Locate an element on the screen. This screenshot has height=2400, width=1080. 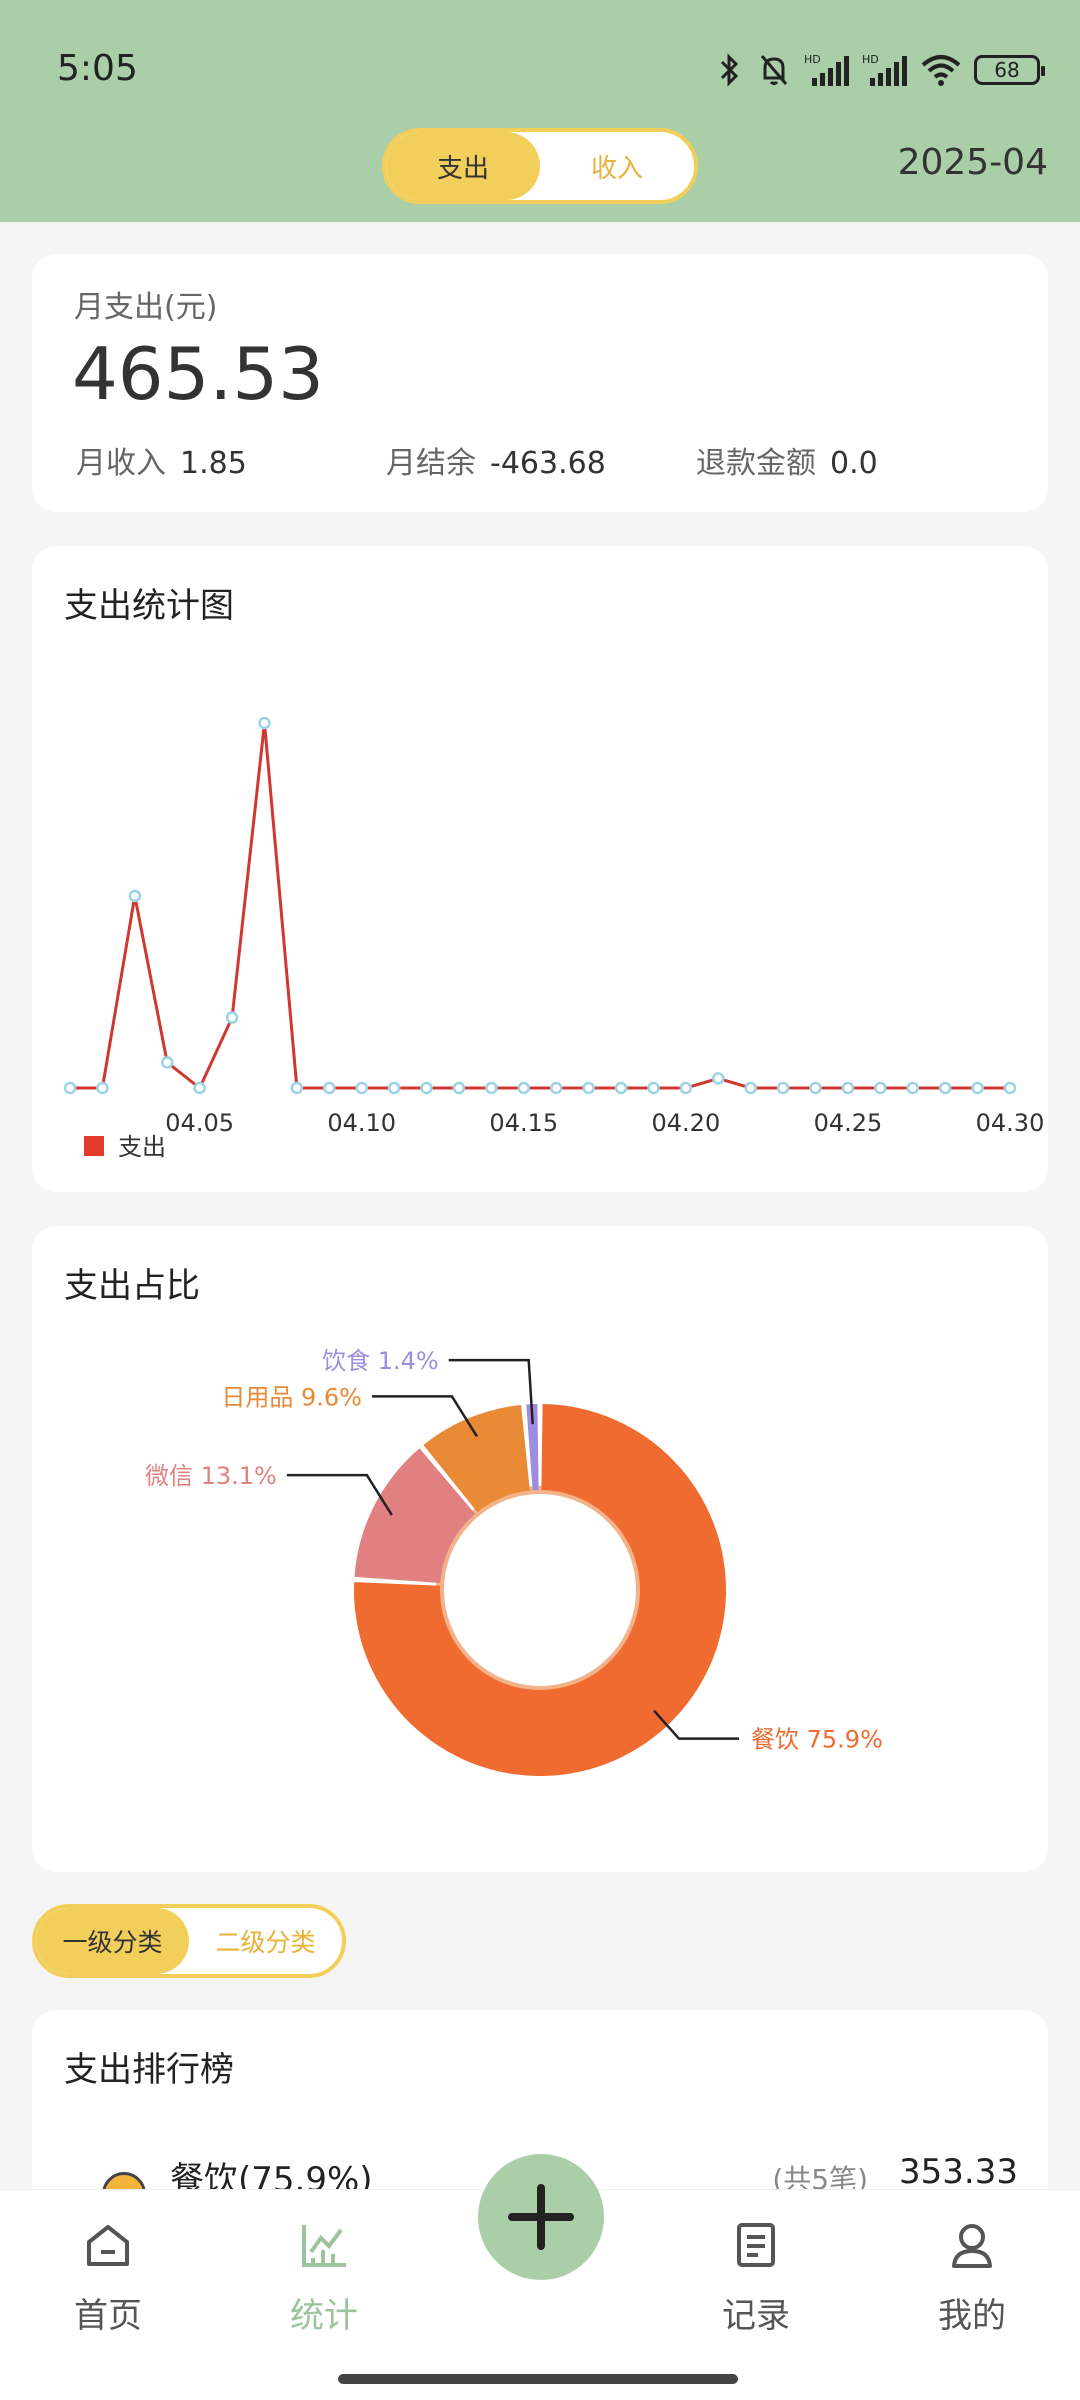
expense-series-line is located at coordinates (540, 906).